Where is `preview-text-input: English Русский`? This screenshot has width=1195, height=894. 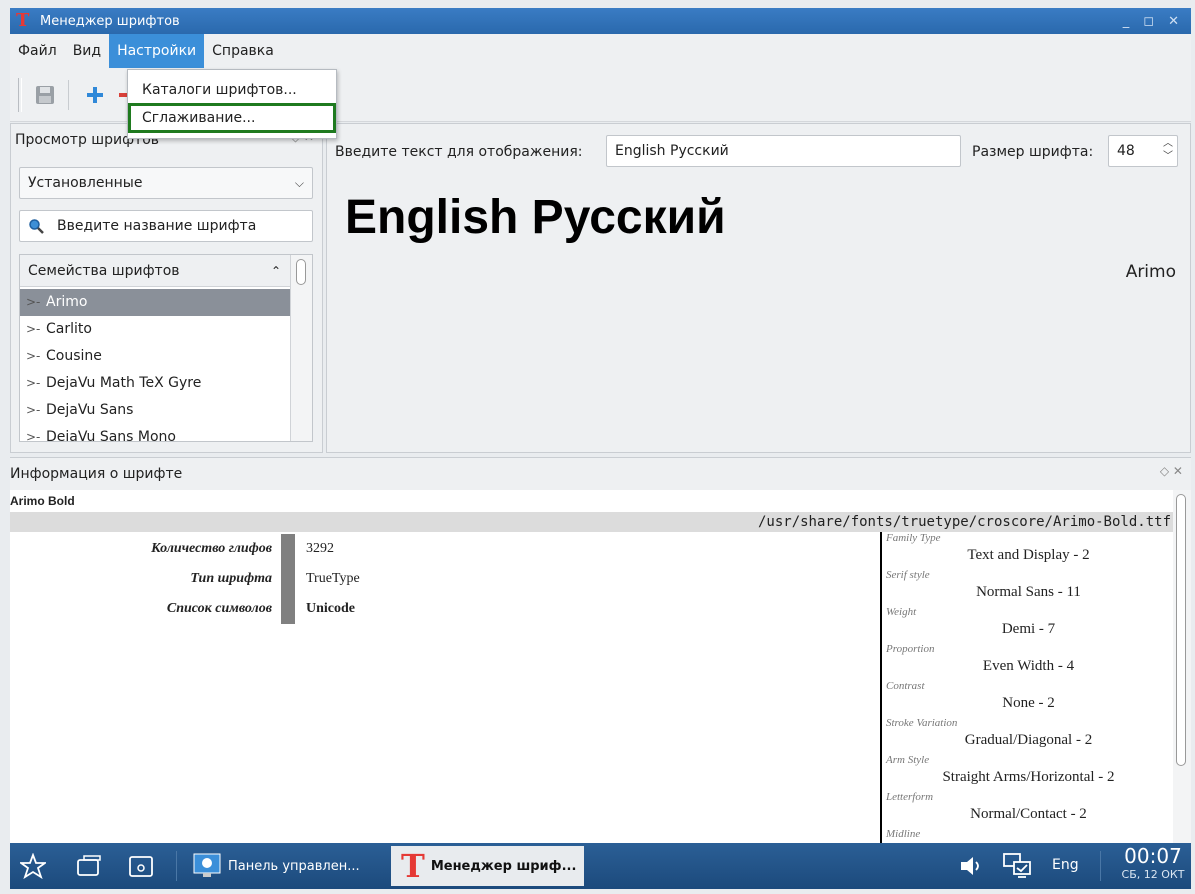
preview-text-input: English Русский is located at coordinates (783, 151).